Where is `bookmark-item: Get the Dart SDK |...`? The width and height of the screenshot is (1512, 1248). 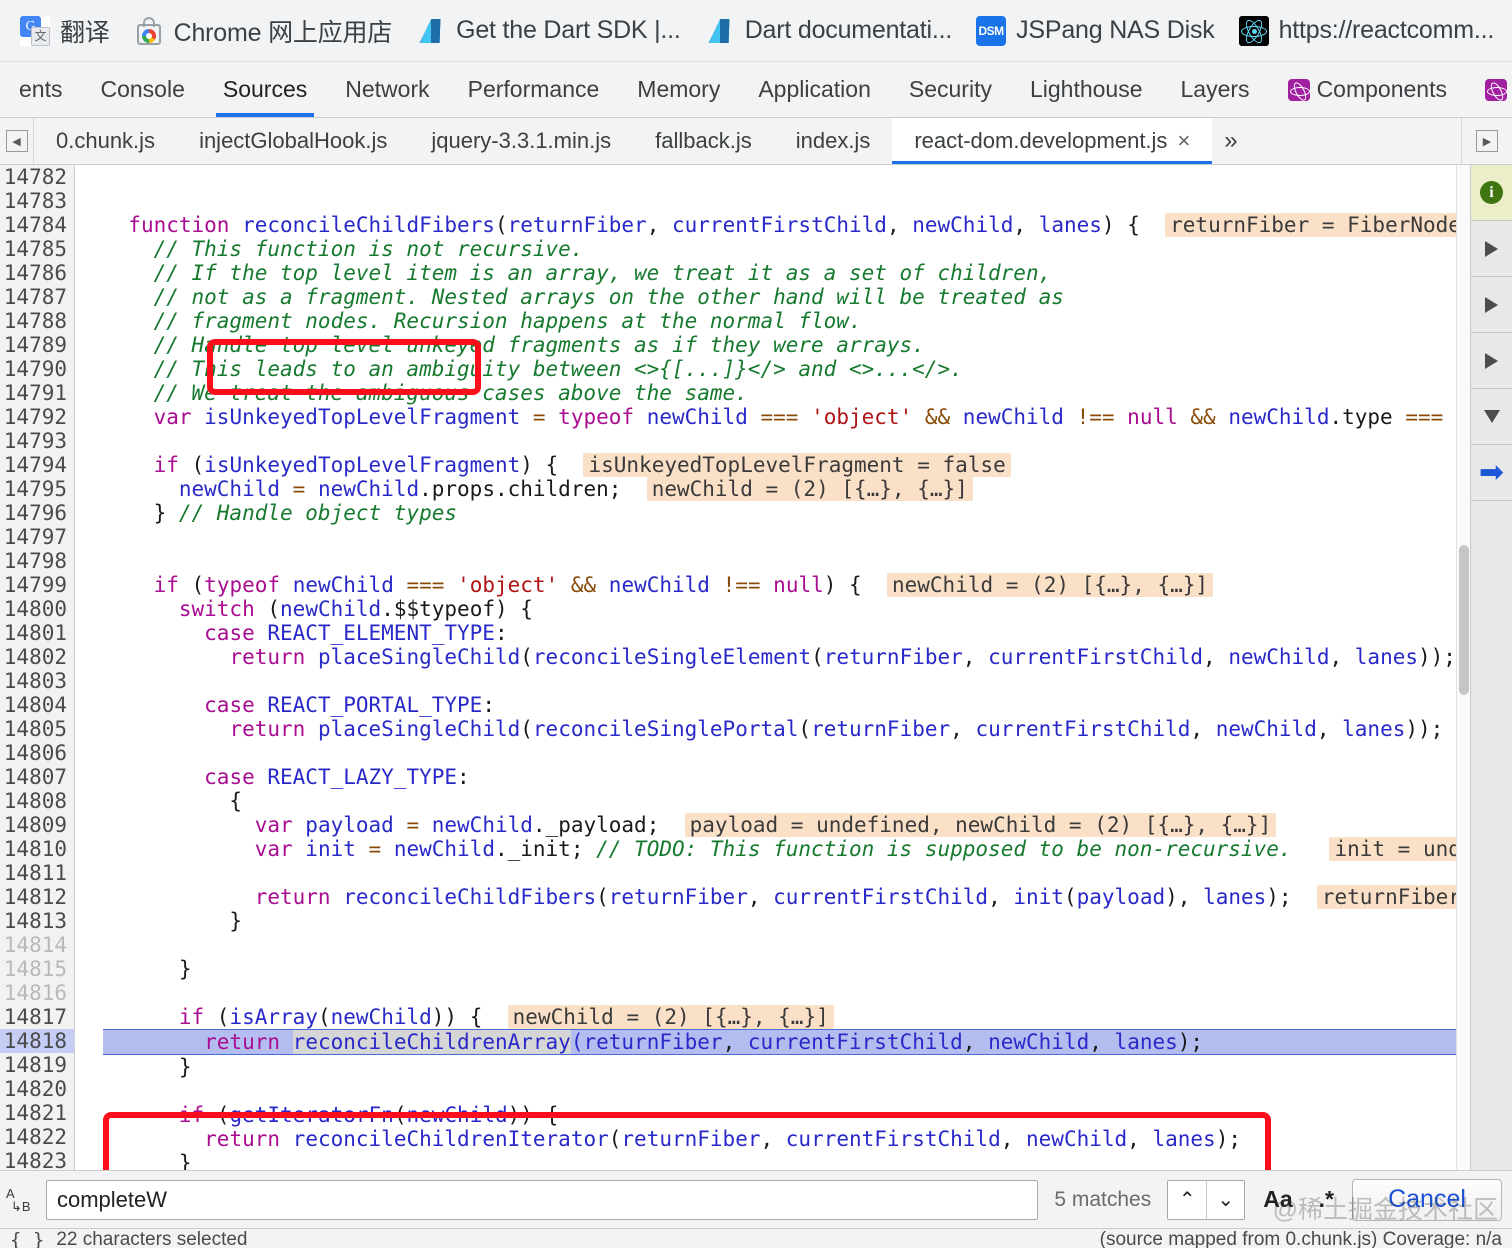
bookmark-item: Get the Dart SDK |... is located at coordinates (548, 31).